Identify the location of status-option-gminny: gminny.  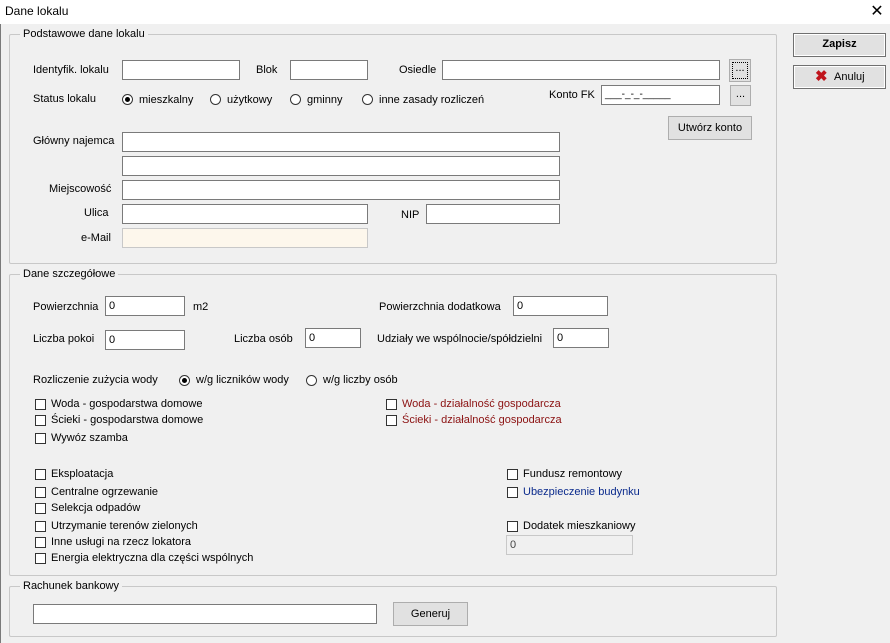
(325, 100).